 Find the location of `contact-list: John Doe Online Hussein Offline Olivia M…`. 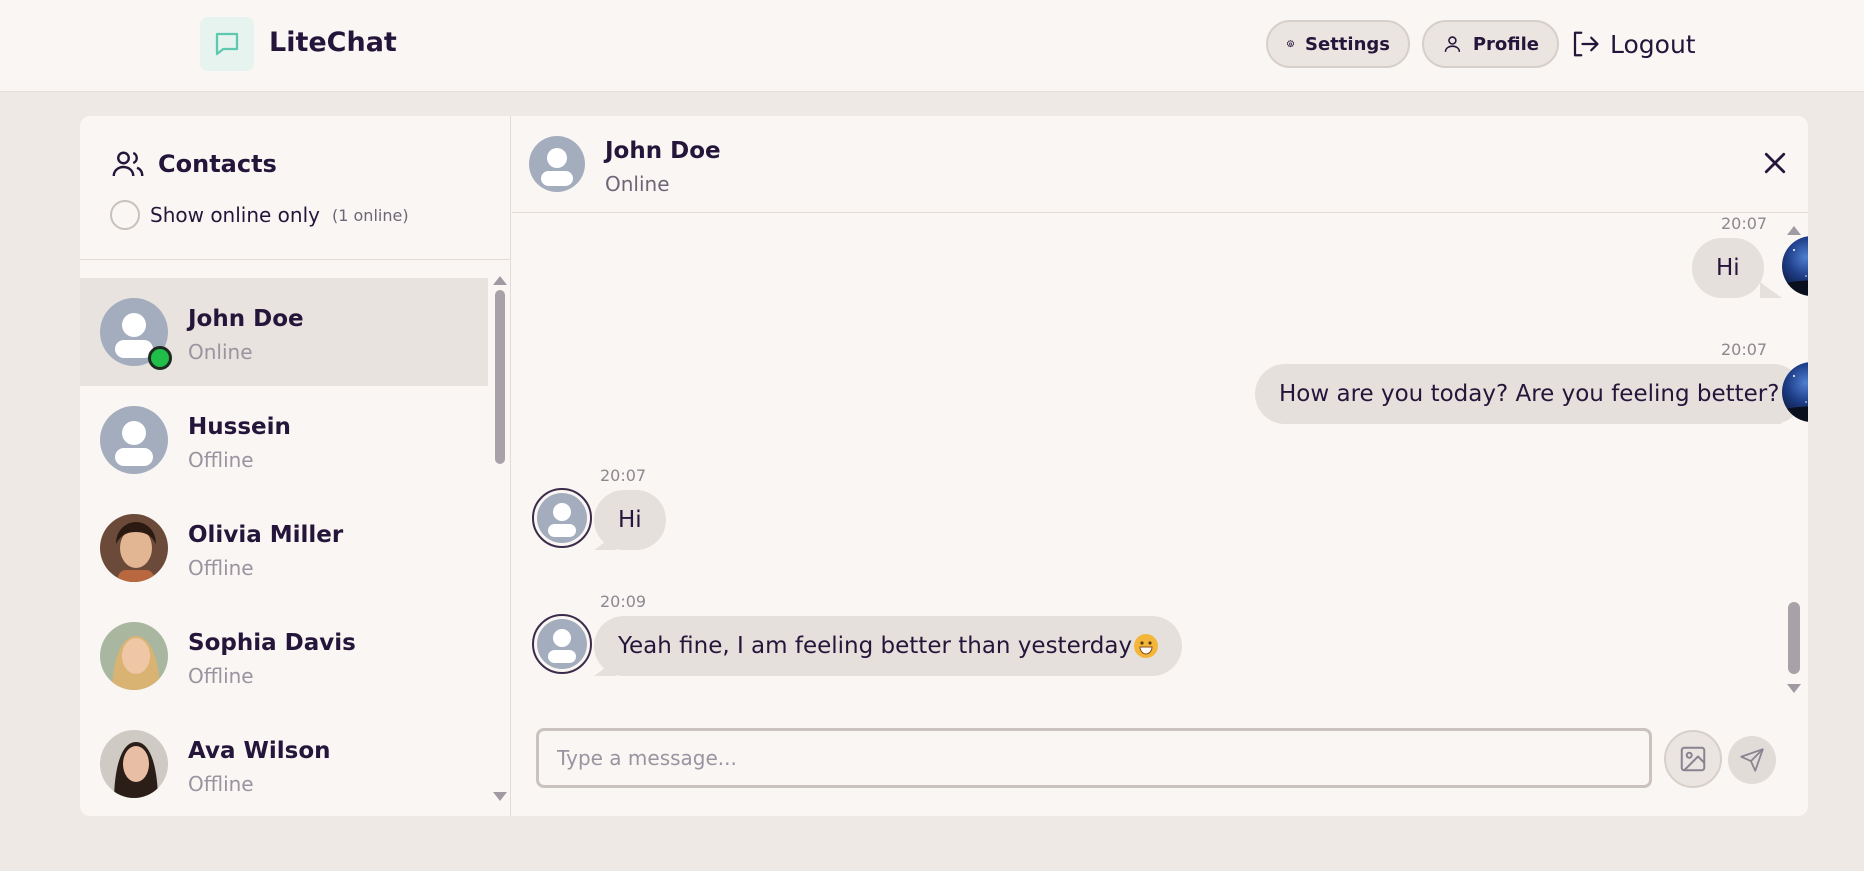

contact-list: John Doe Online Hussein Offline Olivia M… is located at coordinates (284, 547).